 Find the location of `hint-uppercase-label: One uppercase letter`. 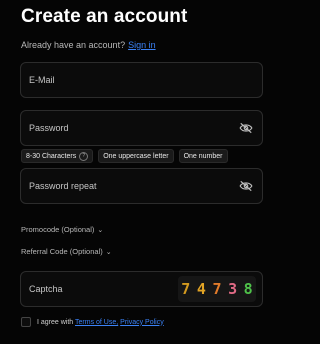

hint-uppercase-label: One uppercase letter is located at coordinates (136, 156).